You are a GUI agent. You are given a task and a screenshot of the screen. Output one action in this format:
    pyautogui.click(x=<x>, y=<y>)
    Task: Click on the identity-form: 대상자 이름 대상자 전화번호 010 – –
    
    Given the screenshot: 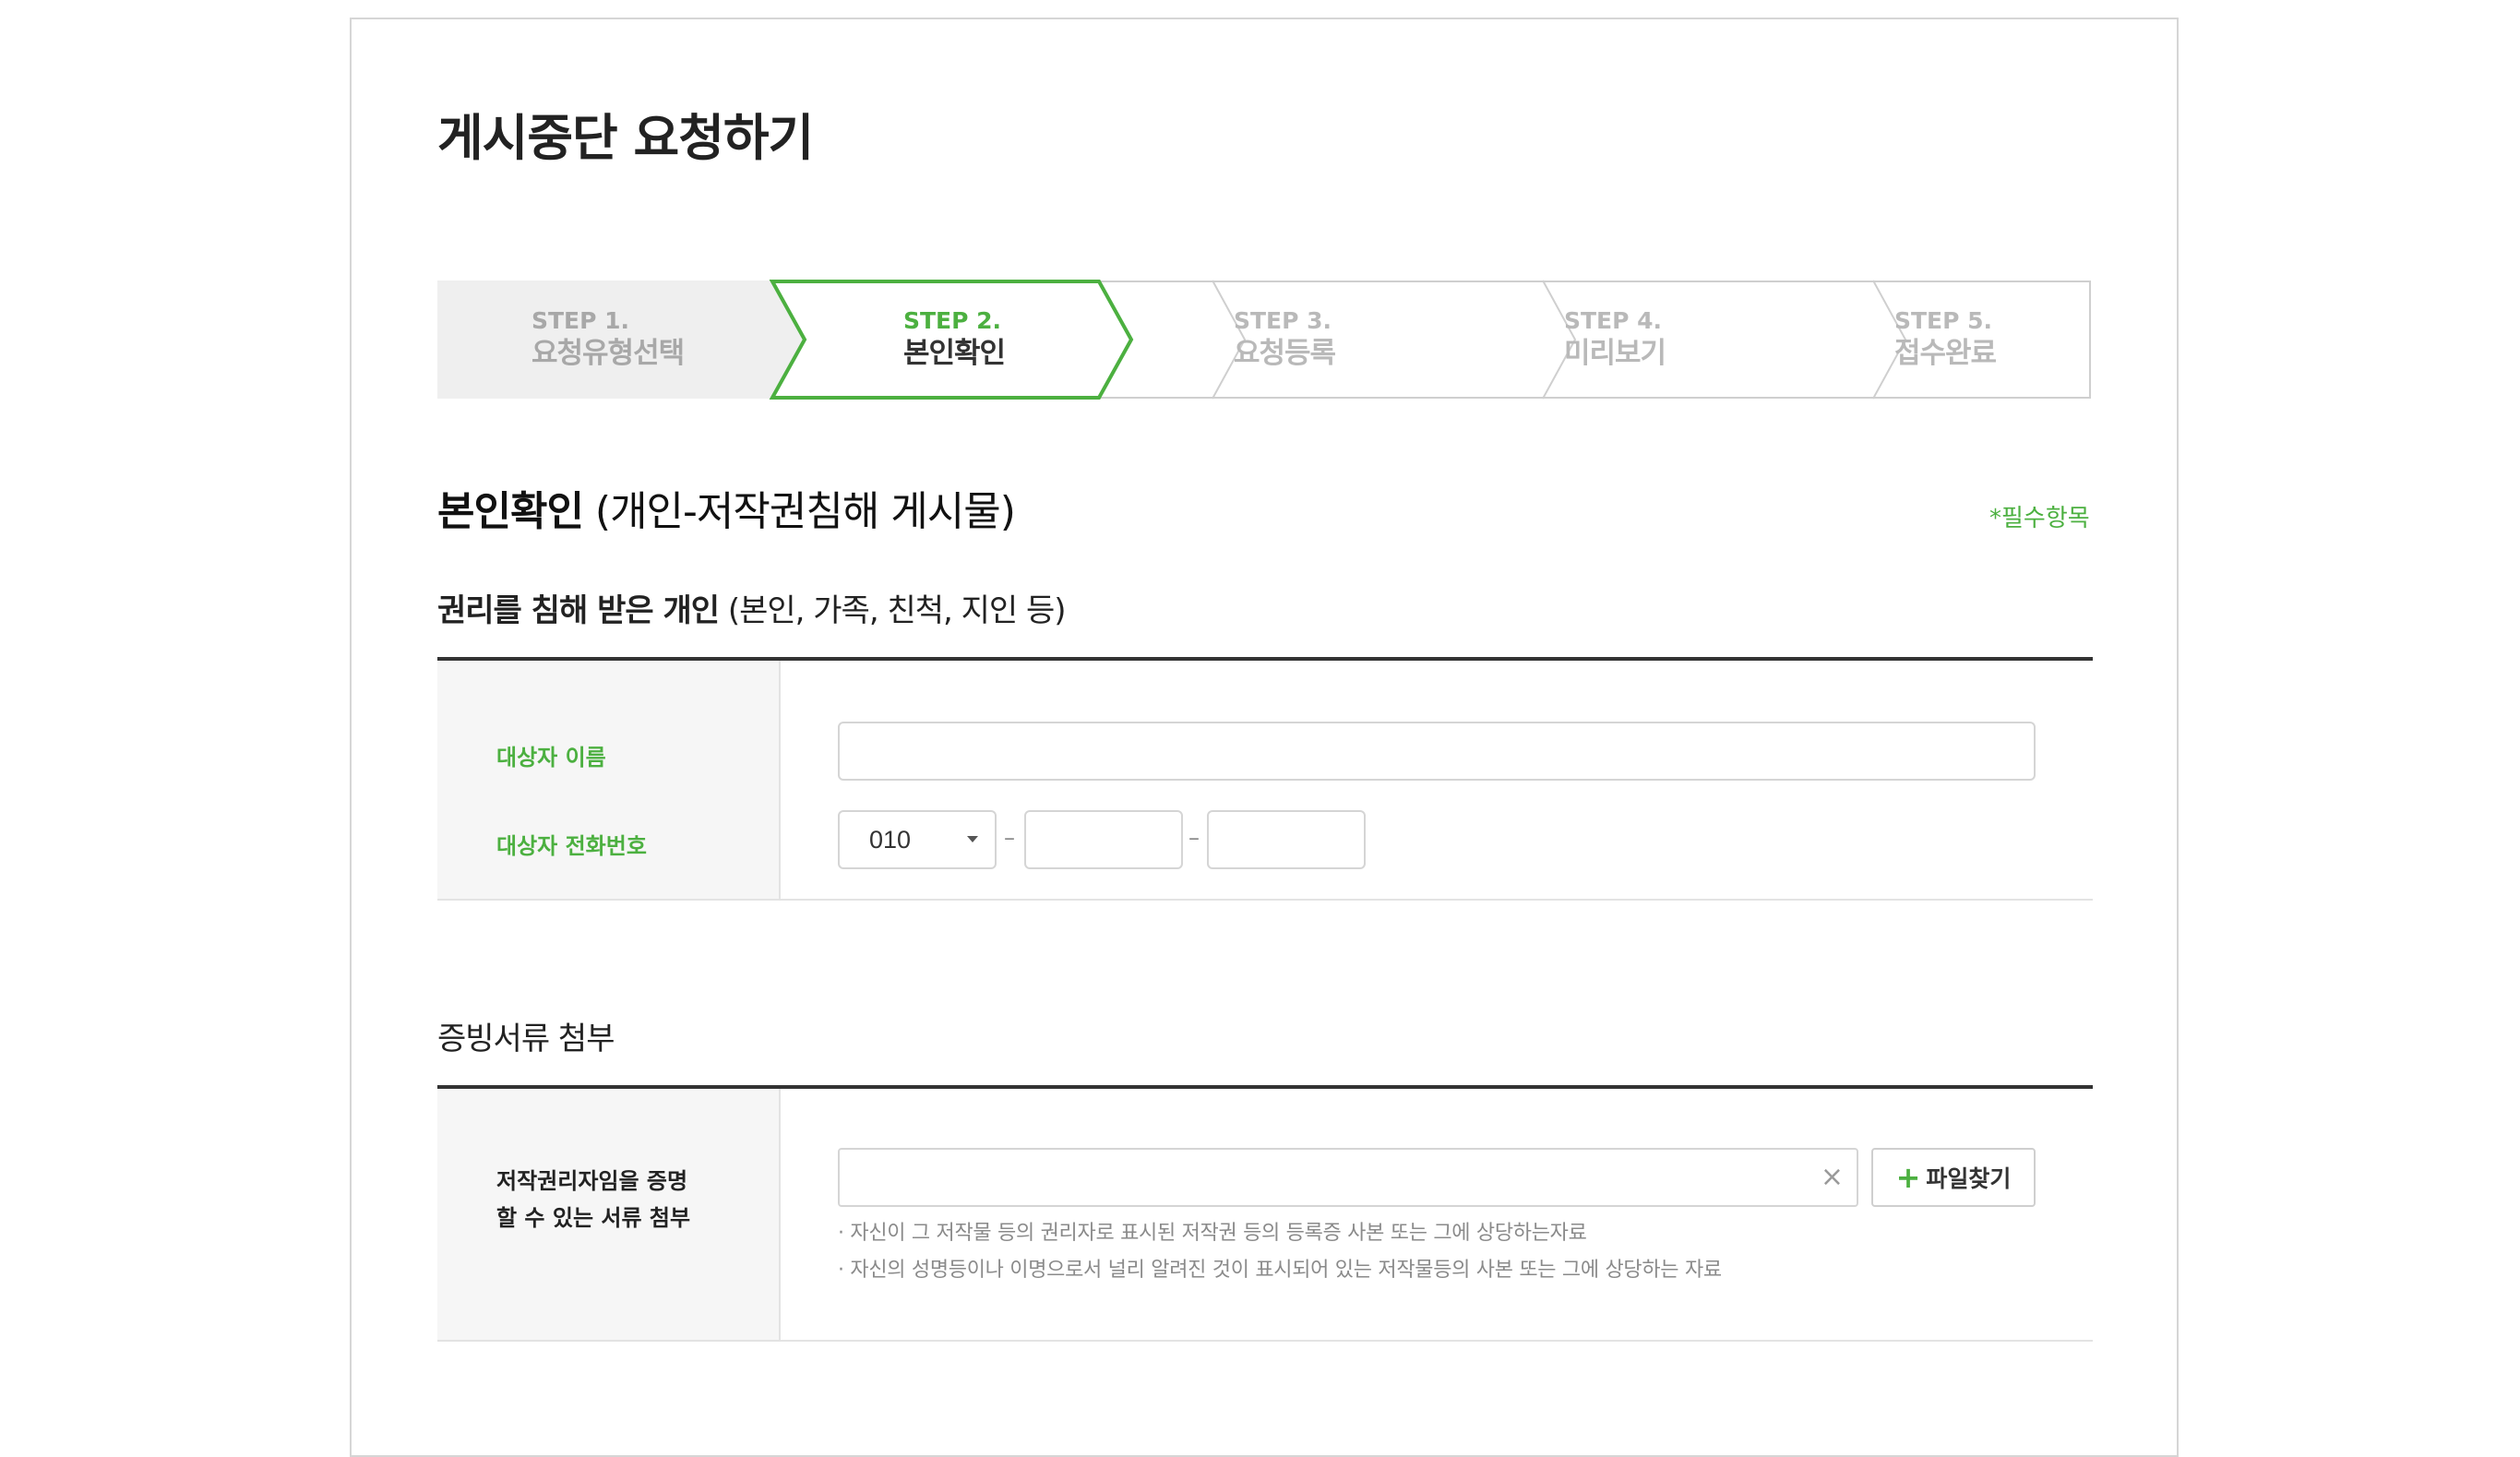 What is the action you would take?
    pyautogui.click(x=1265, y=779)
    